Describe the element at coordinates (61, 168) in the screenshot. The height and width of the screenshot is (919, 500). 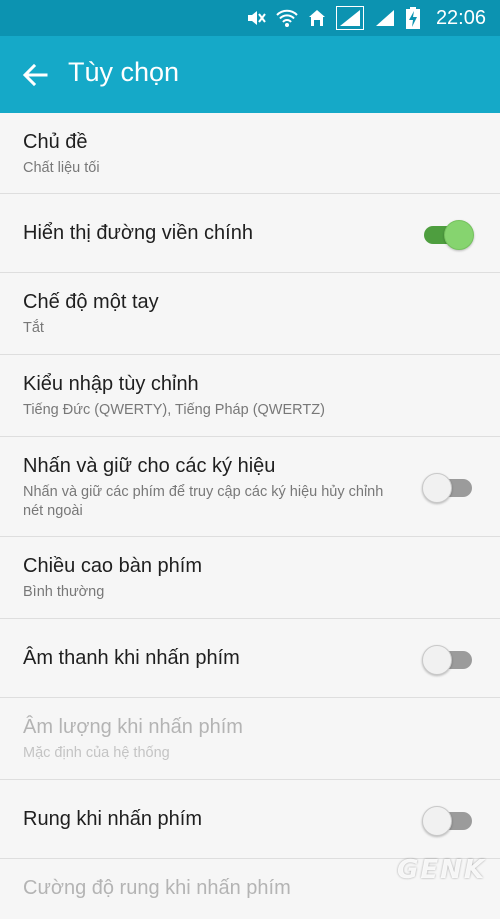
I see `setting-summary: Chất liệu tối` at that location.